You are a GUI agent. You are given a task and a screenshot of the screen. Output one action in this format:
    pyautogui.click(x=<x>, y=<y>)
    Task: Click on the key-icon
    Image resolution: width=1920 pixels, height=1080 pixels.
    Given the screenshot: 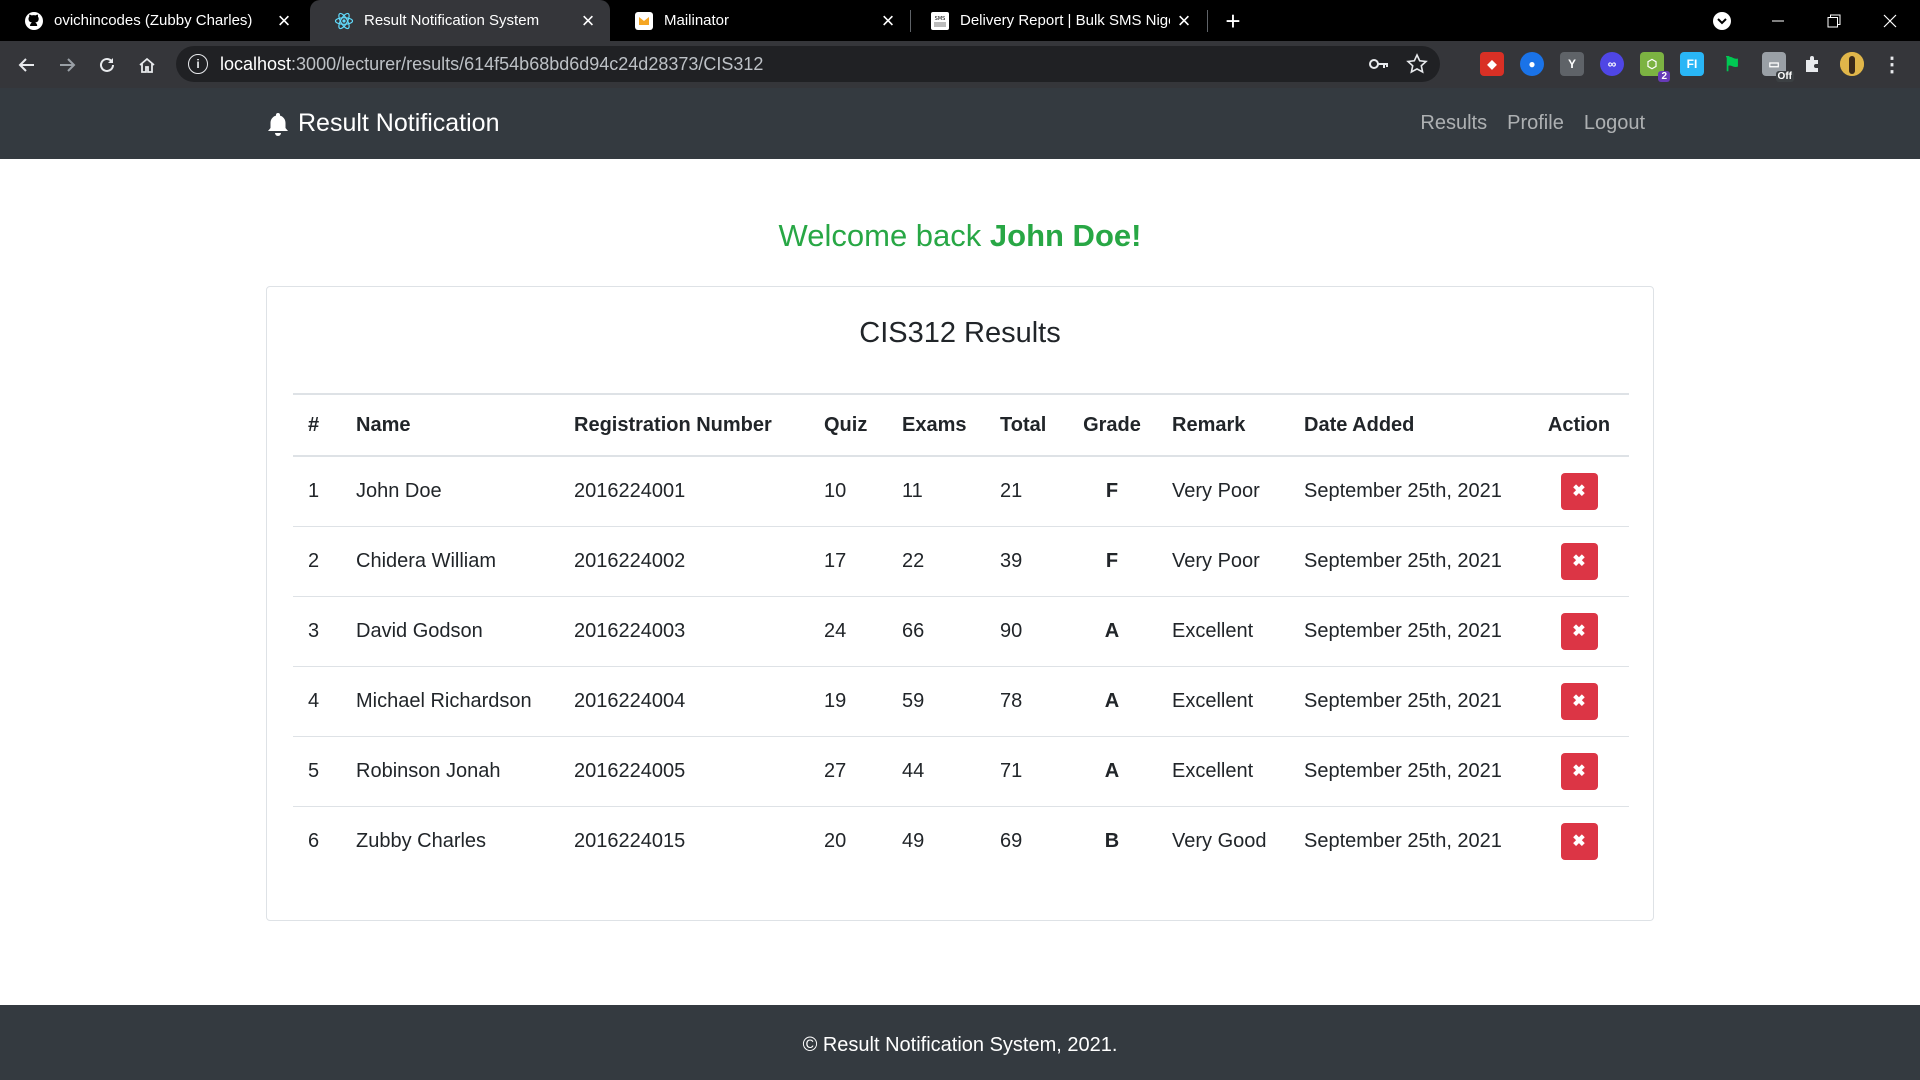 What is the action you would take?
    pyautogui.click(x=1379, y=66)
    